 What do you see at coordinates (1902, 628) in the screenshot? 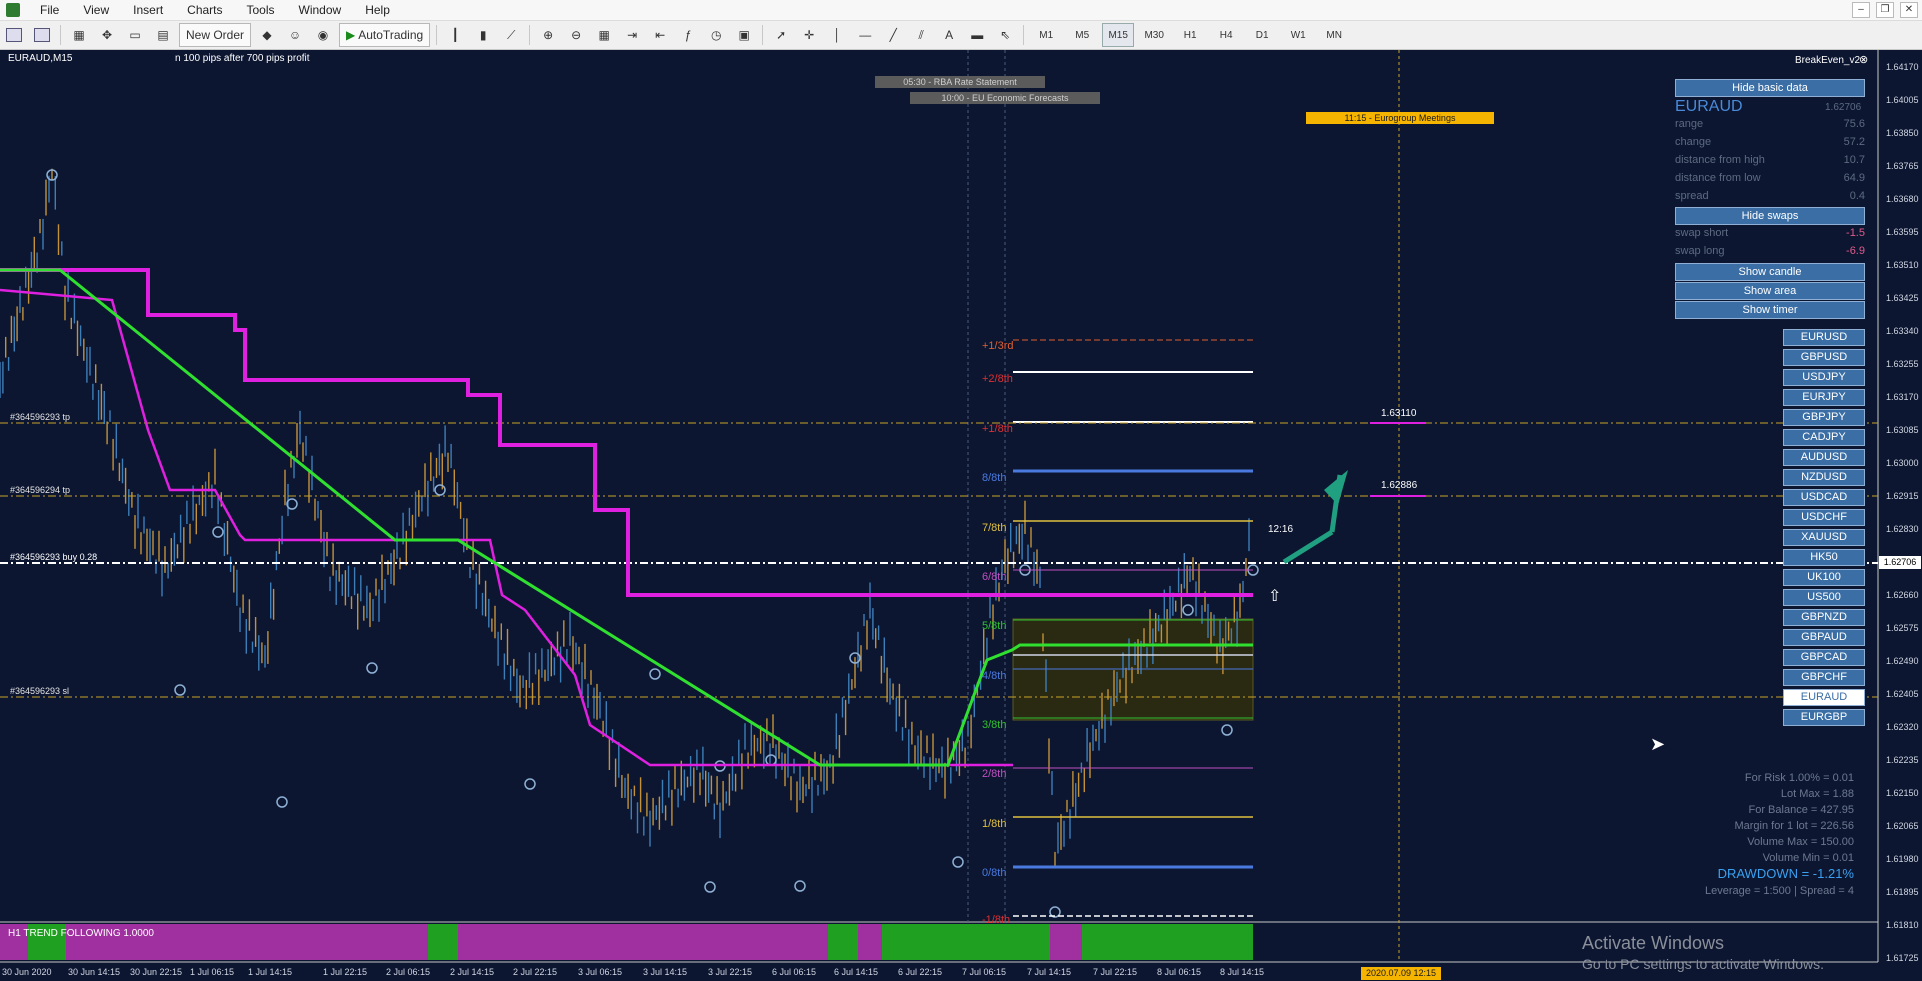
I see `price-tick: 1.62575` at bounding box center [1902, 628].